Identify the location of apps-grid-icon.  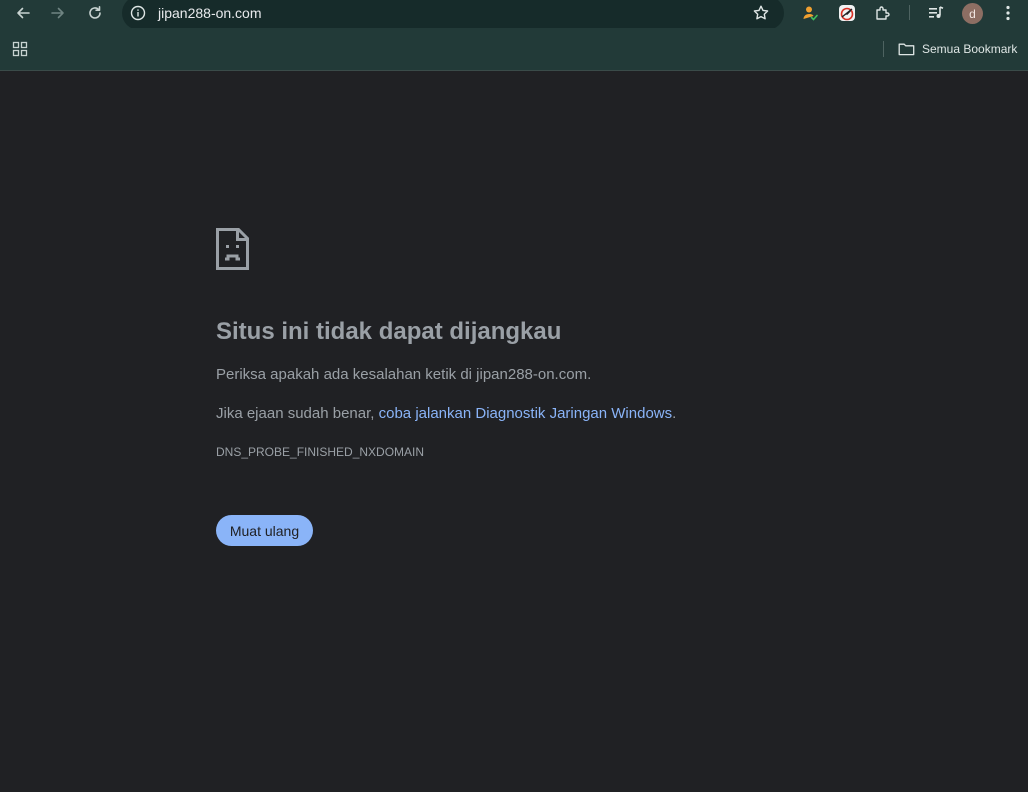
(20, 49).